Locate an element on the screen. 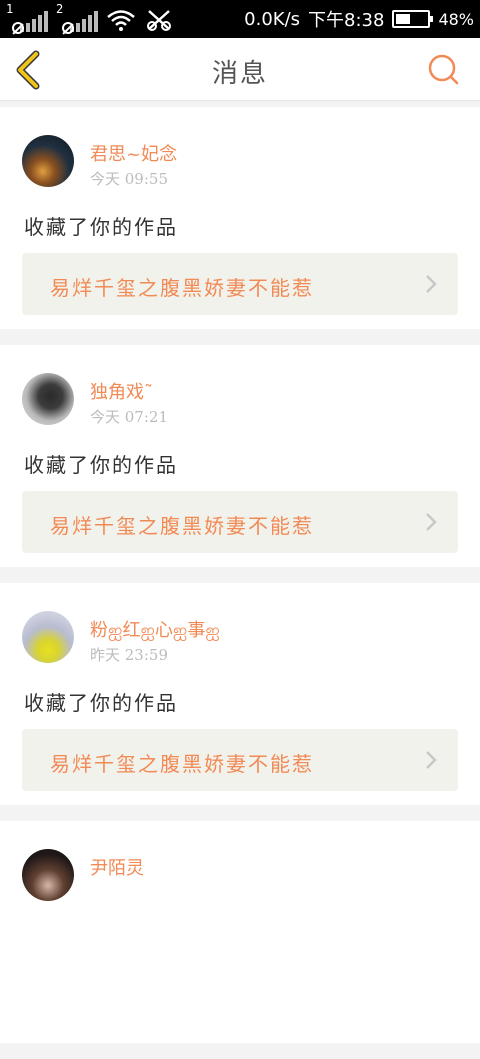  status-bar-left: 1 2 is located at coordinates (89, 18).